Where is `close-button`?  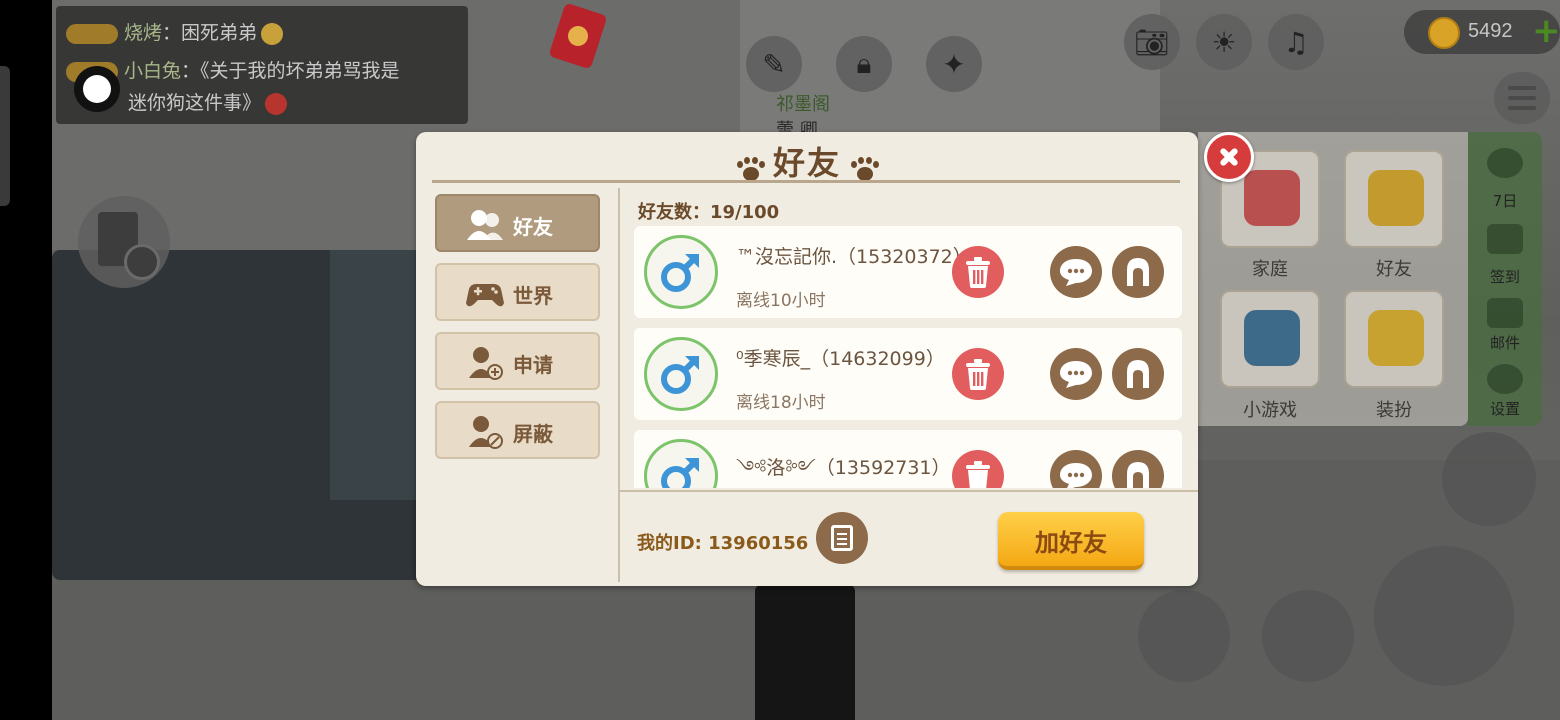 close-button is located at coordinates (1229, 157).